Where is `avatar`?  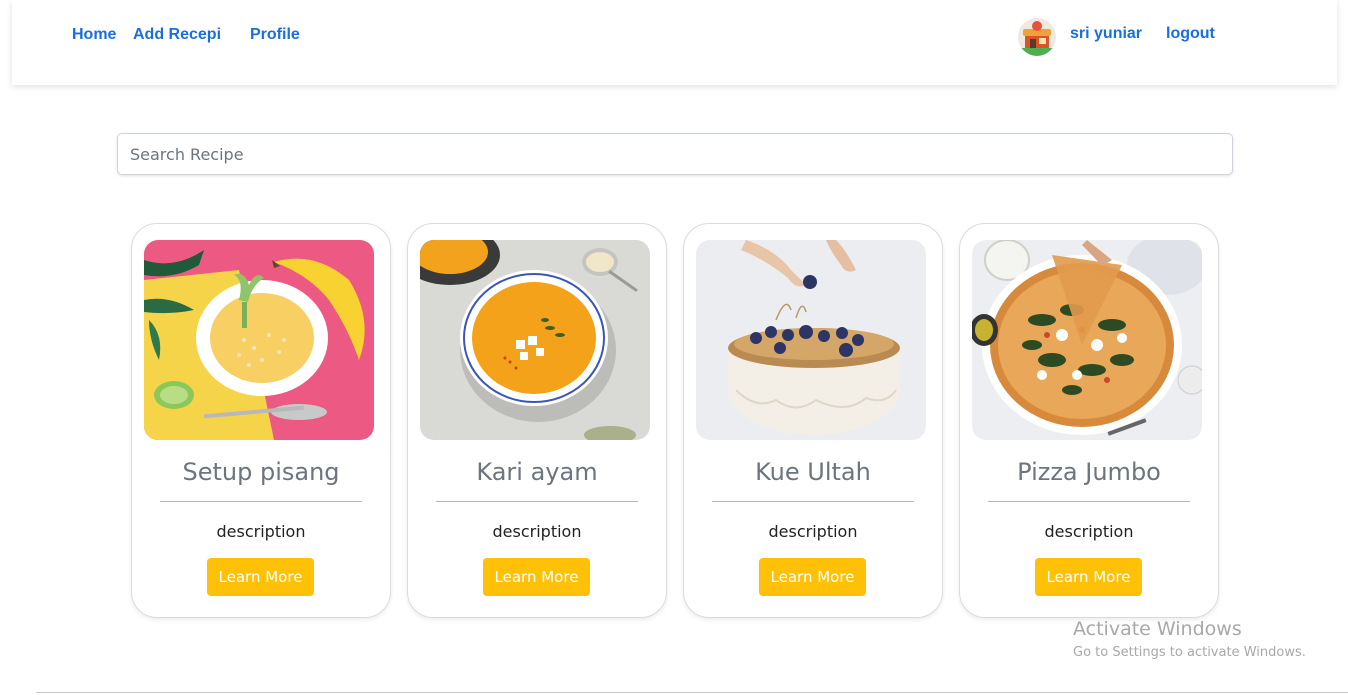 avatar is located at coordinates (1037, 37).